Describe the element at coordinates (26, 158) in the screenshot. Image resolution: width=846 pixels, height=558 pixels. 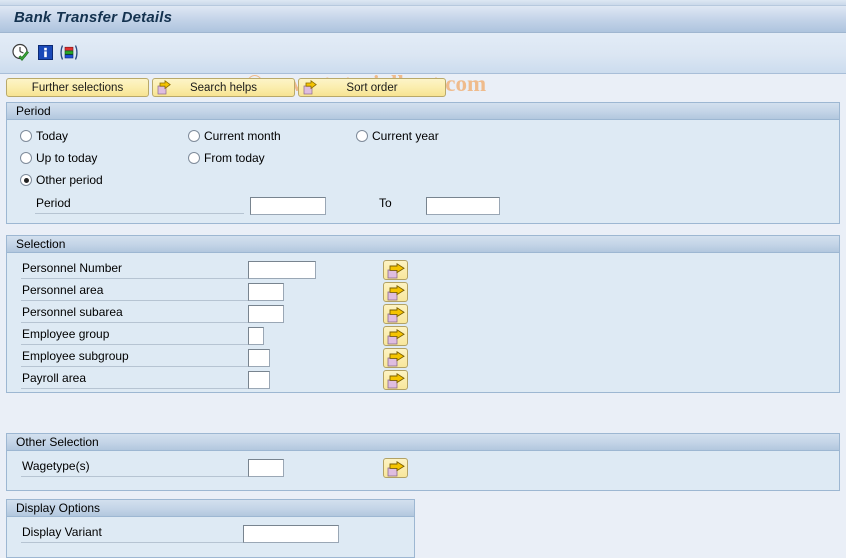
I see `radio-up-to-today-control` at that location.